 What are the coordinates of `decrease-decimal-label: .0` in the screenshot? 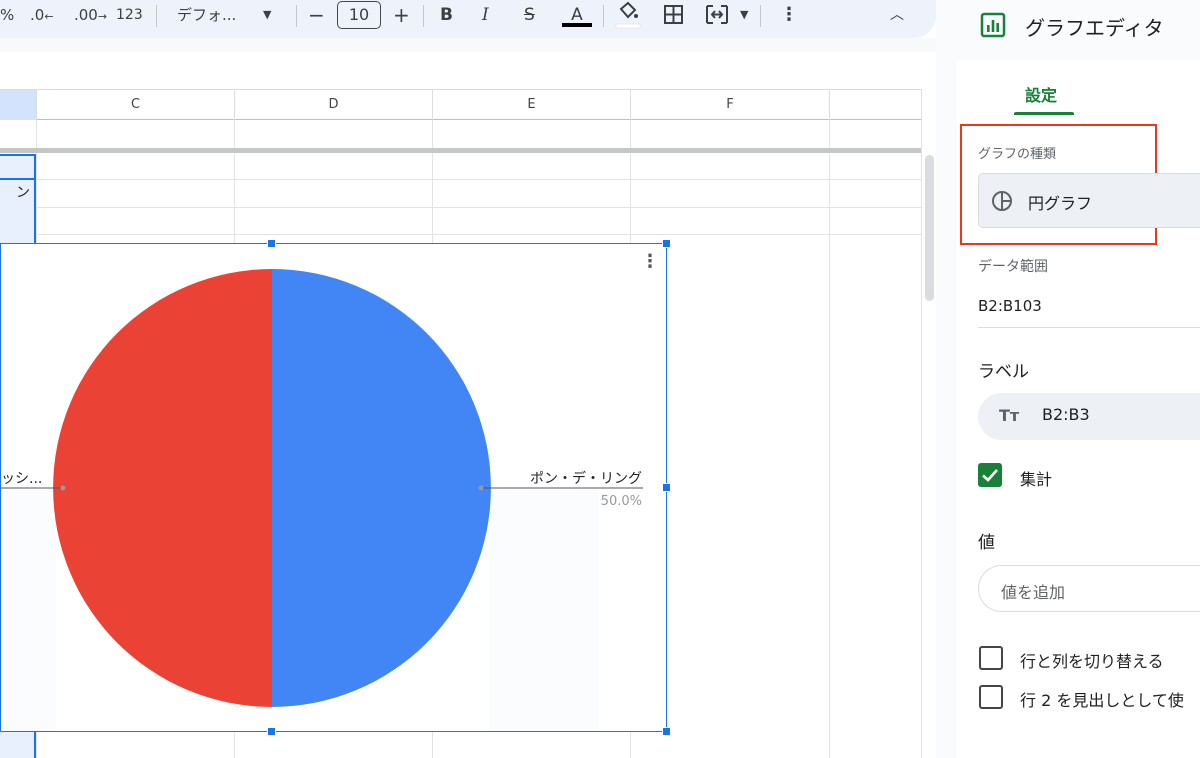 It's located at (37, 15).